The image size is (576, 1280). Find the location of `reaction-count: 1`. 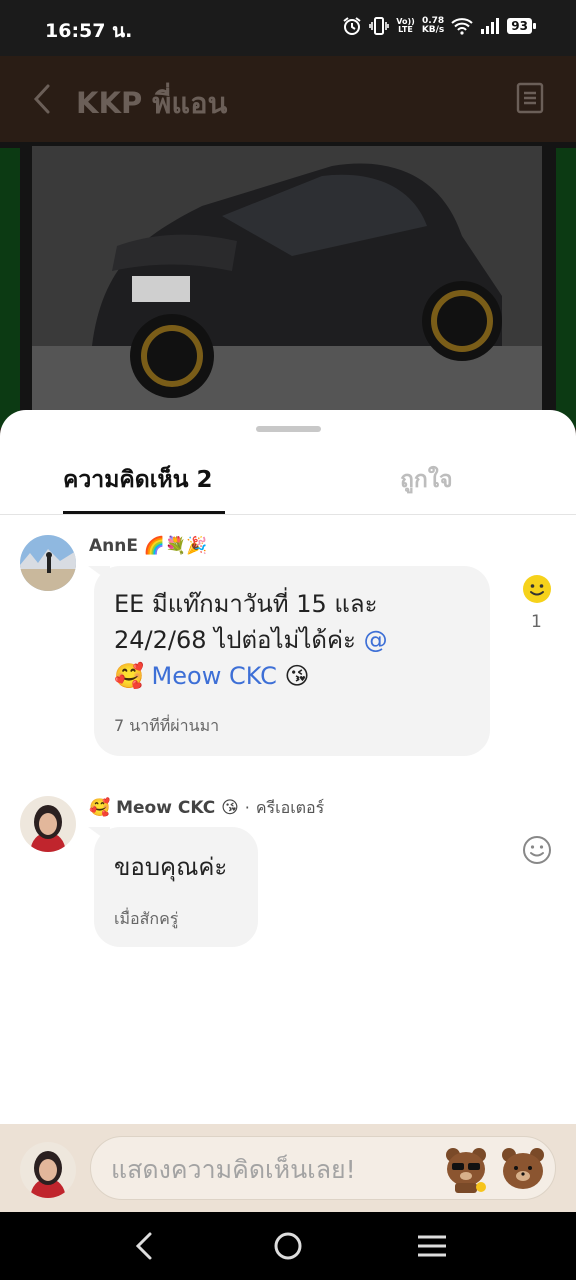

reaction-count: 1 is located at coordinates (536, 622).